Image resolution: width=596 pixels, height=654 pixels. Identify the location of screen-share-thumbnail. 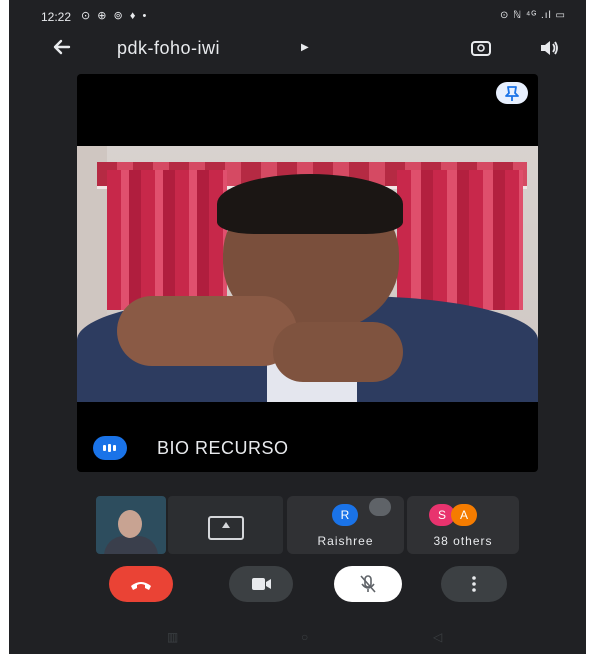
(225, 525).